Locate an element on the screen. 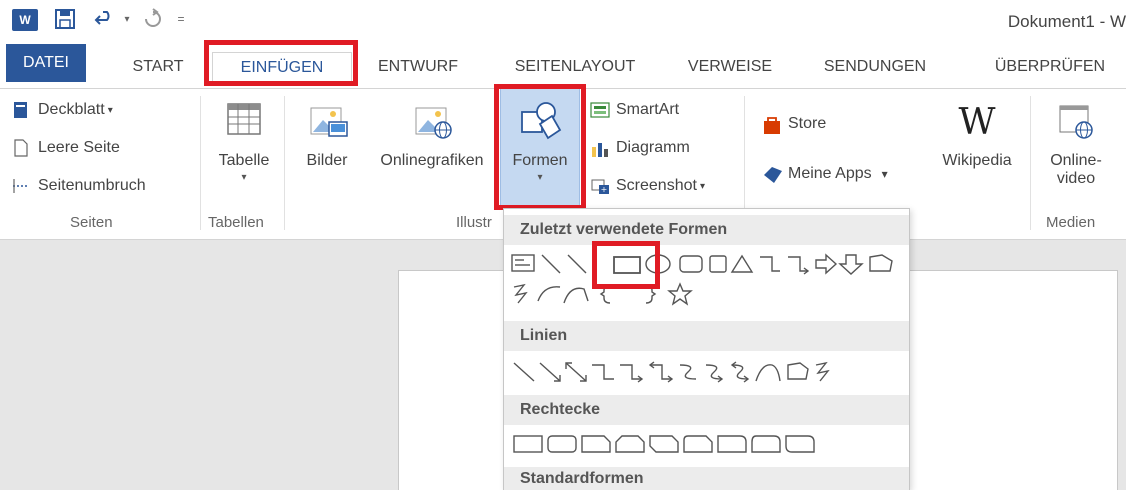 This screenshot has width=1126, height=490. double-arrow-shape is located at coordinates (576, 372).